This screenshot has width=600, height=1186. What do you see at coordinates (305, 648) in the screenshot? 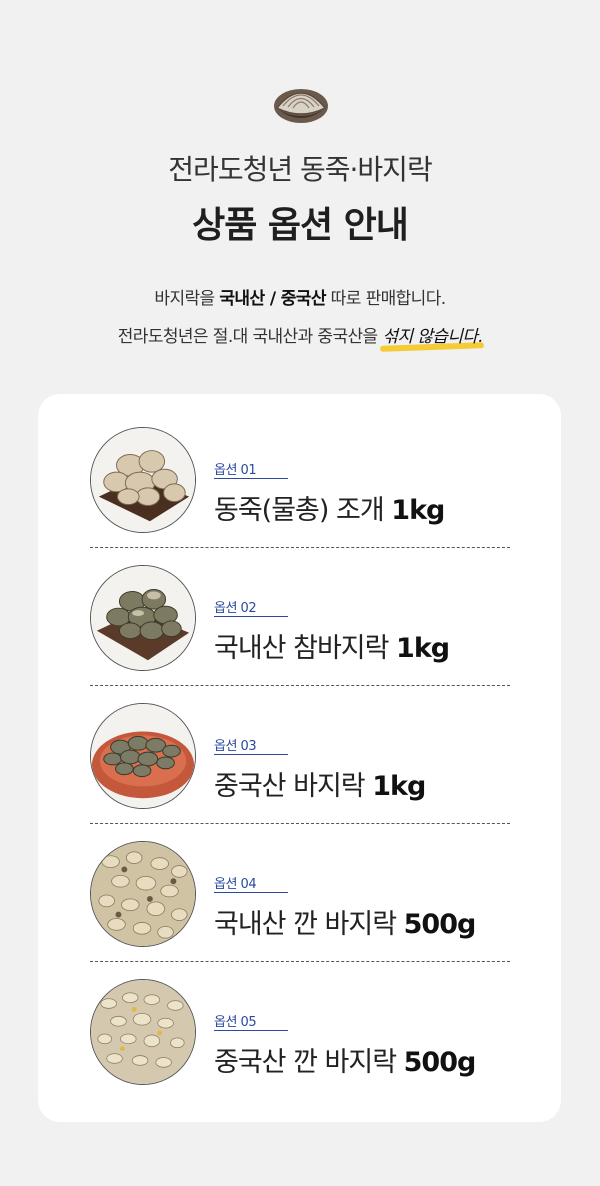
I see `option-name-text: 국내산 참바지락` at bounding box center [305, 648].